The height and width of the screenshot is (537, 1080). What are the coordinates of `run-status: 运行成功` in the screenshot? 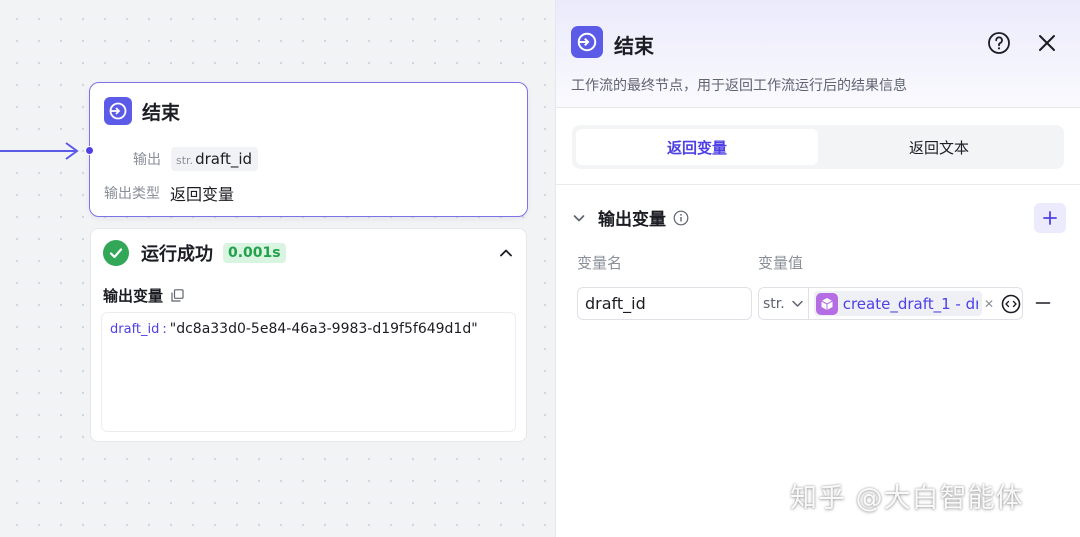 It's located at (177, 254).